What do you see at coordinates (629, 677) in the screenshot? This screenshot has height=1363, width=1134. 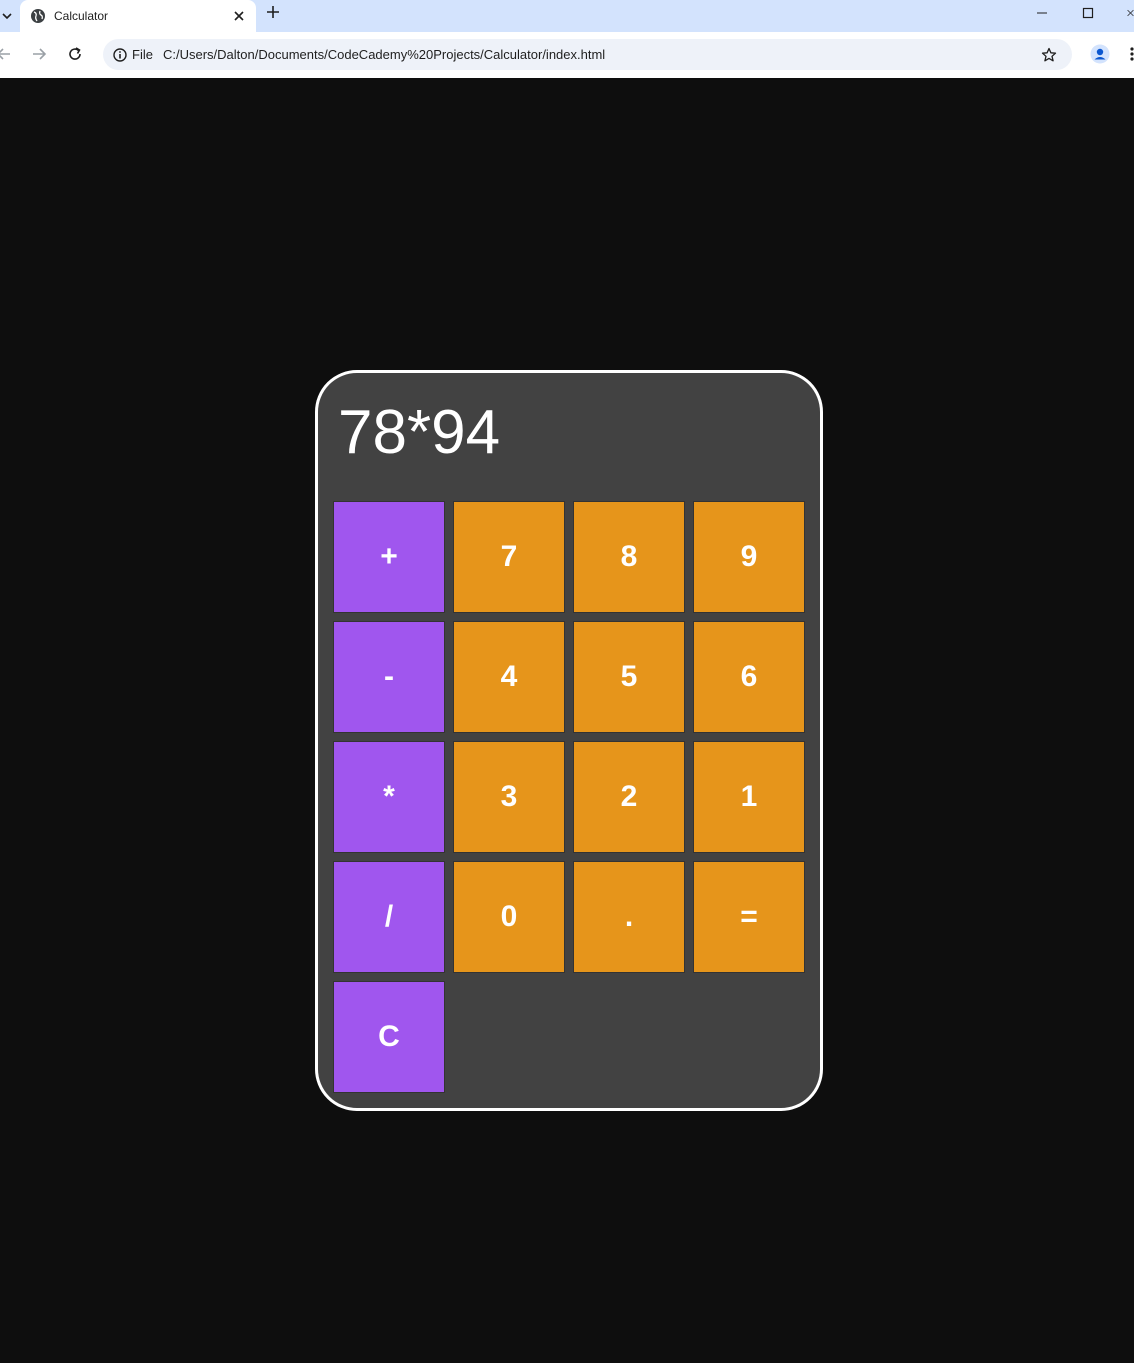 I see `key-five: 5` at bounding box center [629, 677].